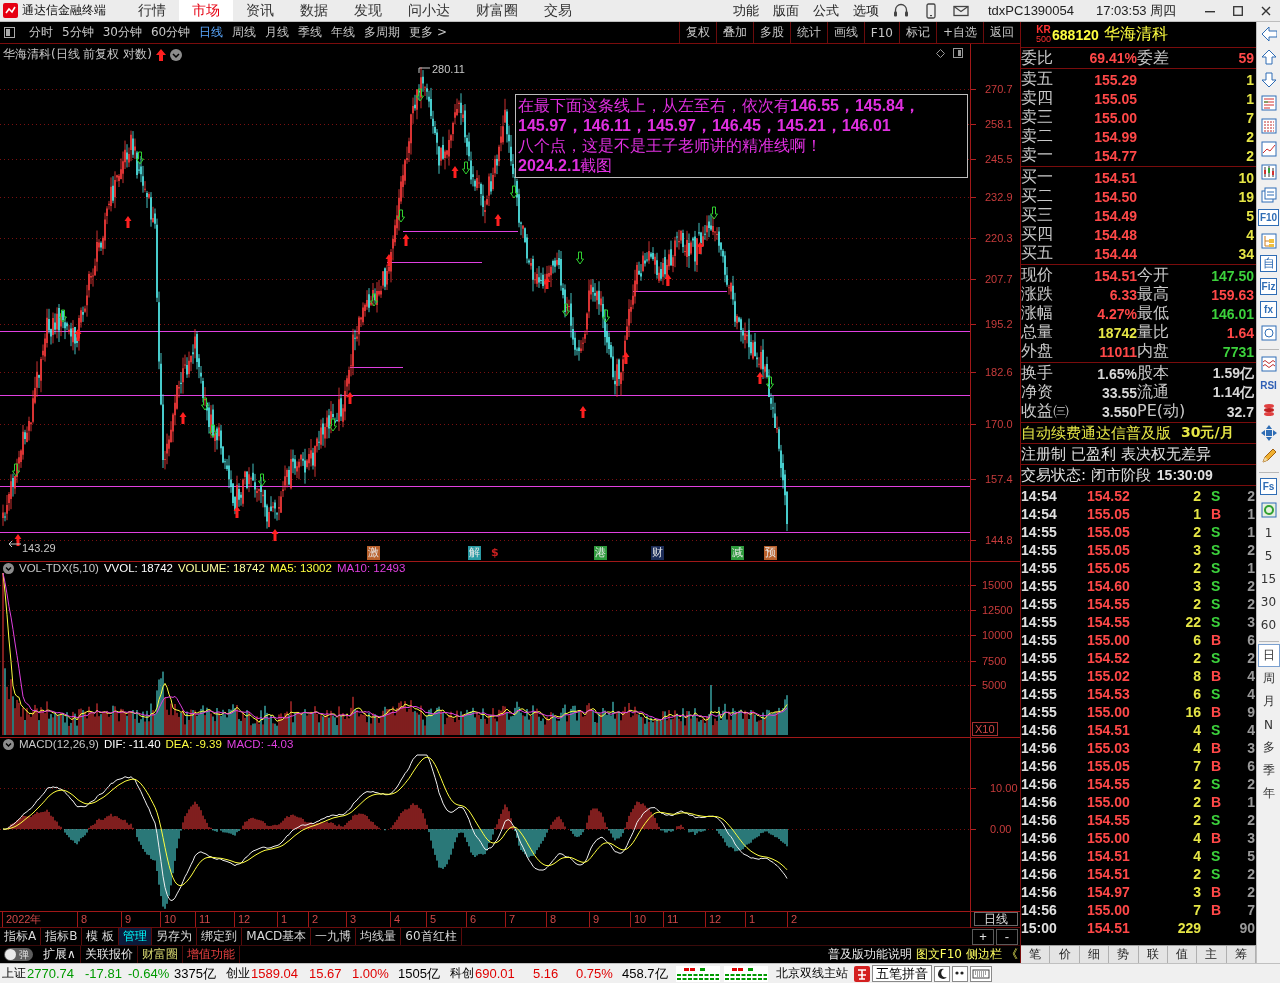 Image resolution: width=1280 pixels, height=983 pixels. What do you see at coordinates (1268, 601) in the screenshot?
I see `period-button: 30` at bounding box center [1268, 601].